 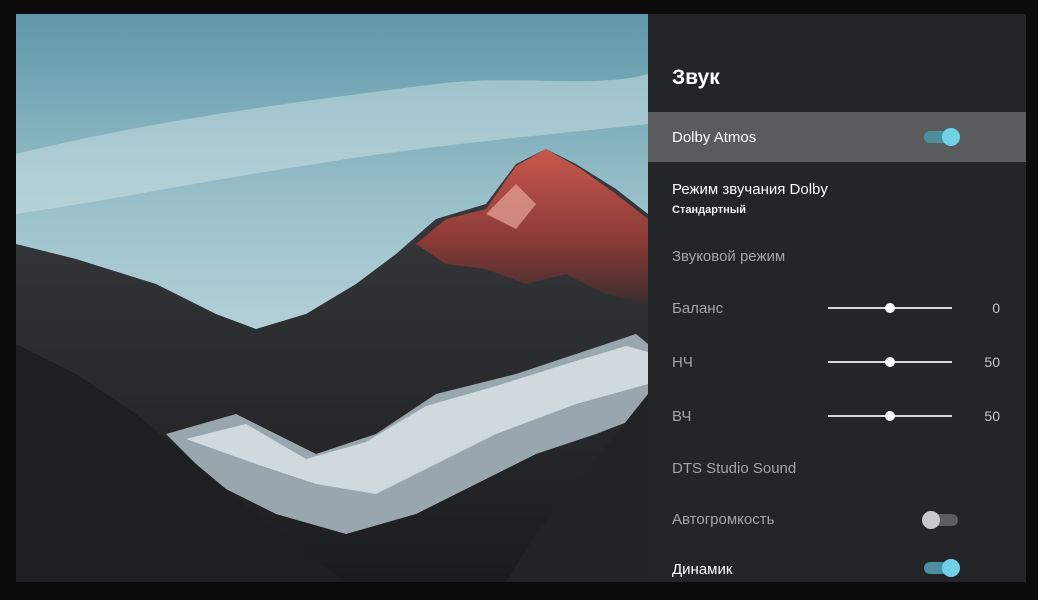 I want to click on setting-dts-studio-sound: DTS Studio Sound, so click(x=837, y=470).